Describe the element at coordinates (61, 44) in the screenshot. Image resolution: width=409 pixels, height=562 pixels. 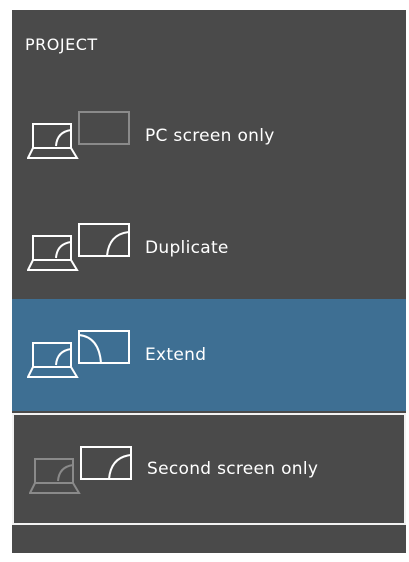
I see `panel-title: PROJECT` at that location.